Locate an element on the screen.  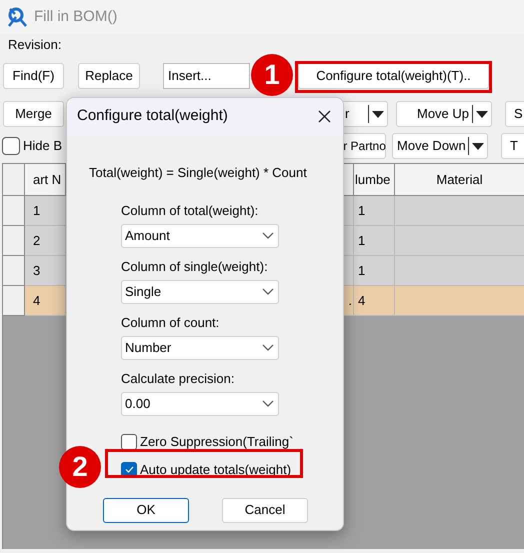
checkbox-label: Zero Suppression(Trailing` is located at coordinates (217, 441).